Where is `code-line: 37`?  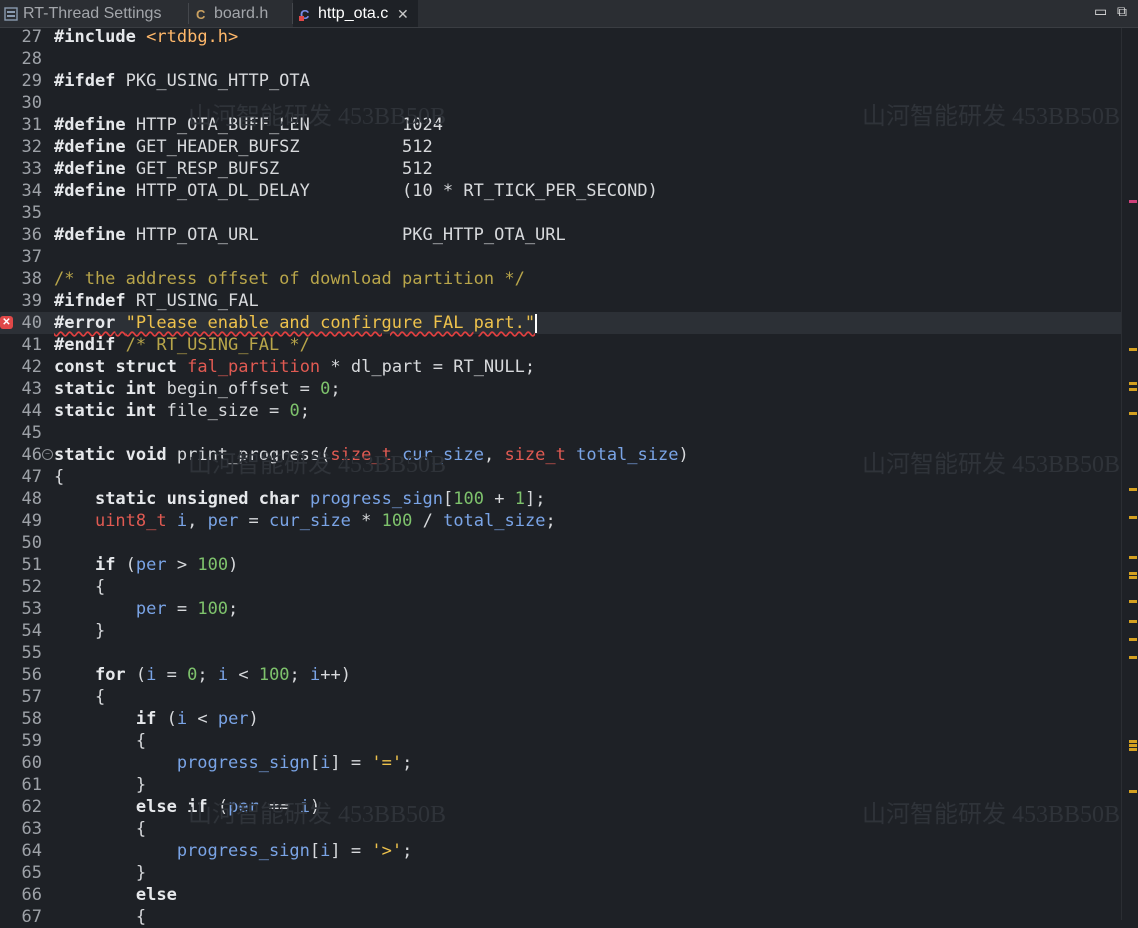
code-line: 37 is located at coordinates (561, 257).